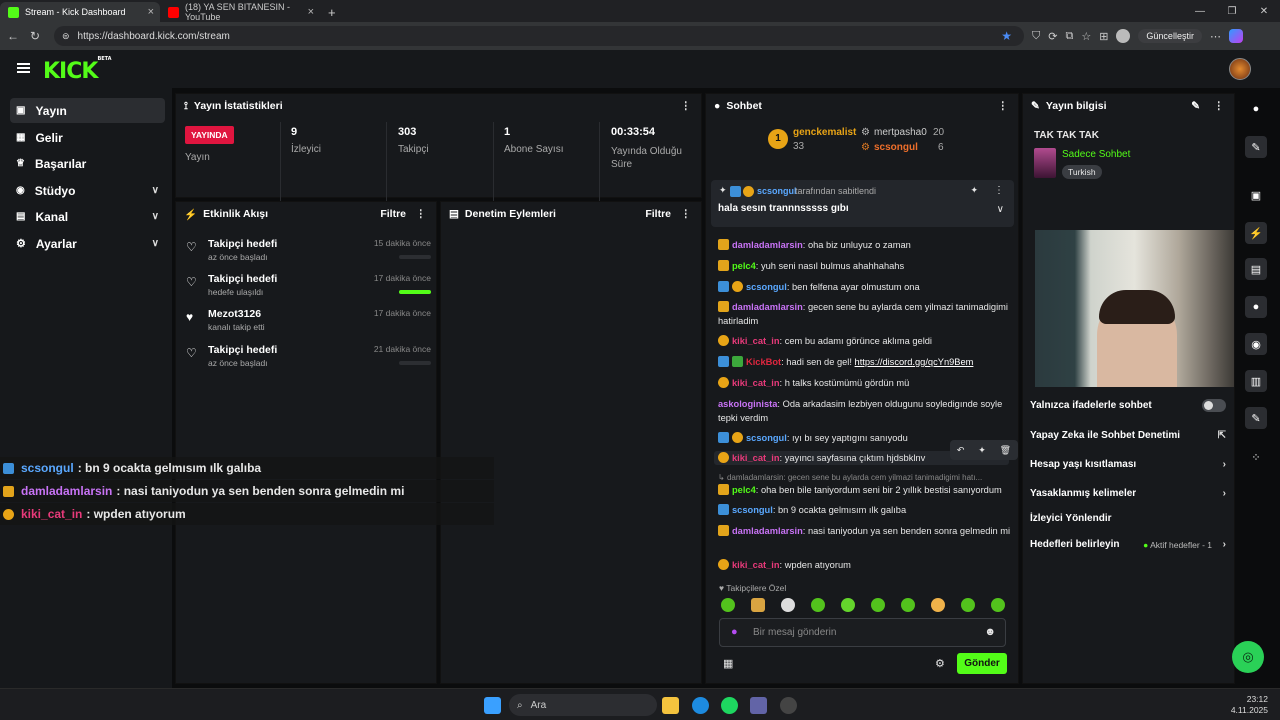 The height and width of the screenshot is (720, 1280). Describe the element at coordinates (767, 245) in the screenshot. I see `chat-username: damladamlarsin` at that location.